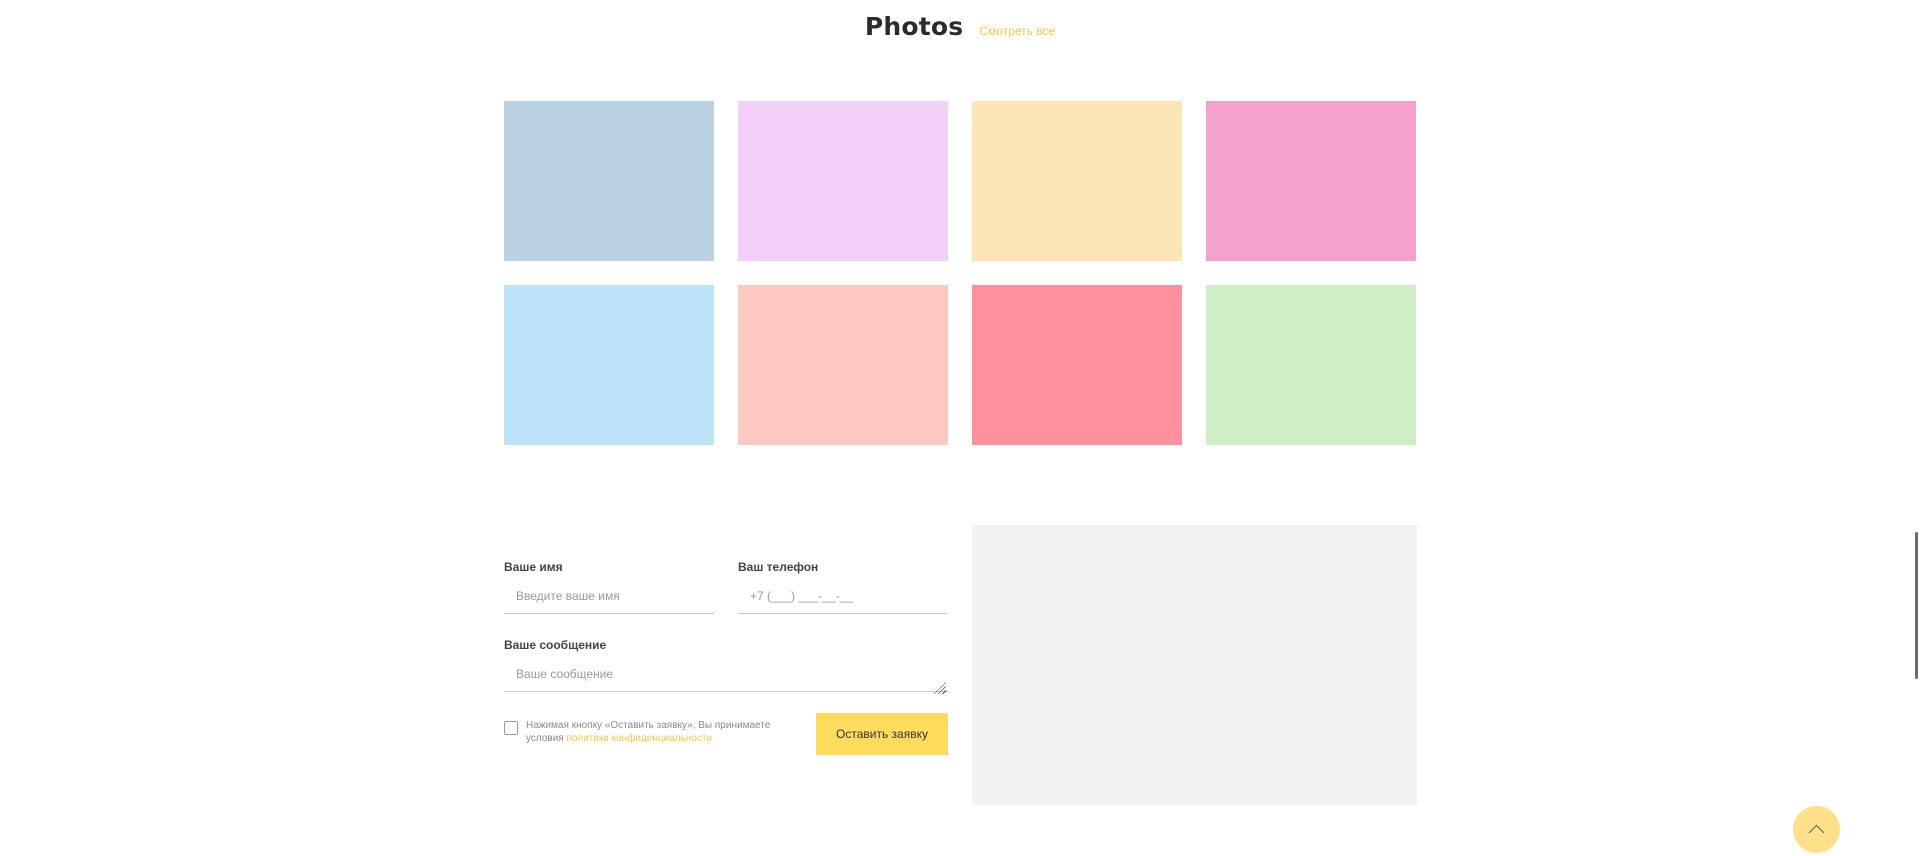 Image resolution: width=1920 pixels, height=856 pixels. I want to click on map-placeholder, so click(1194, 665).